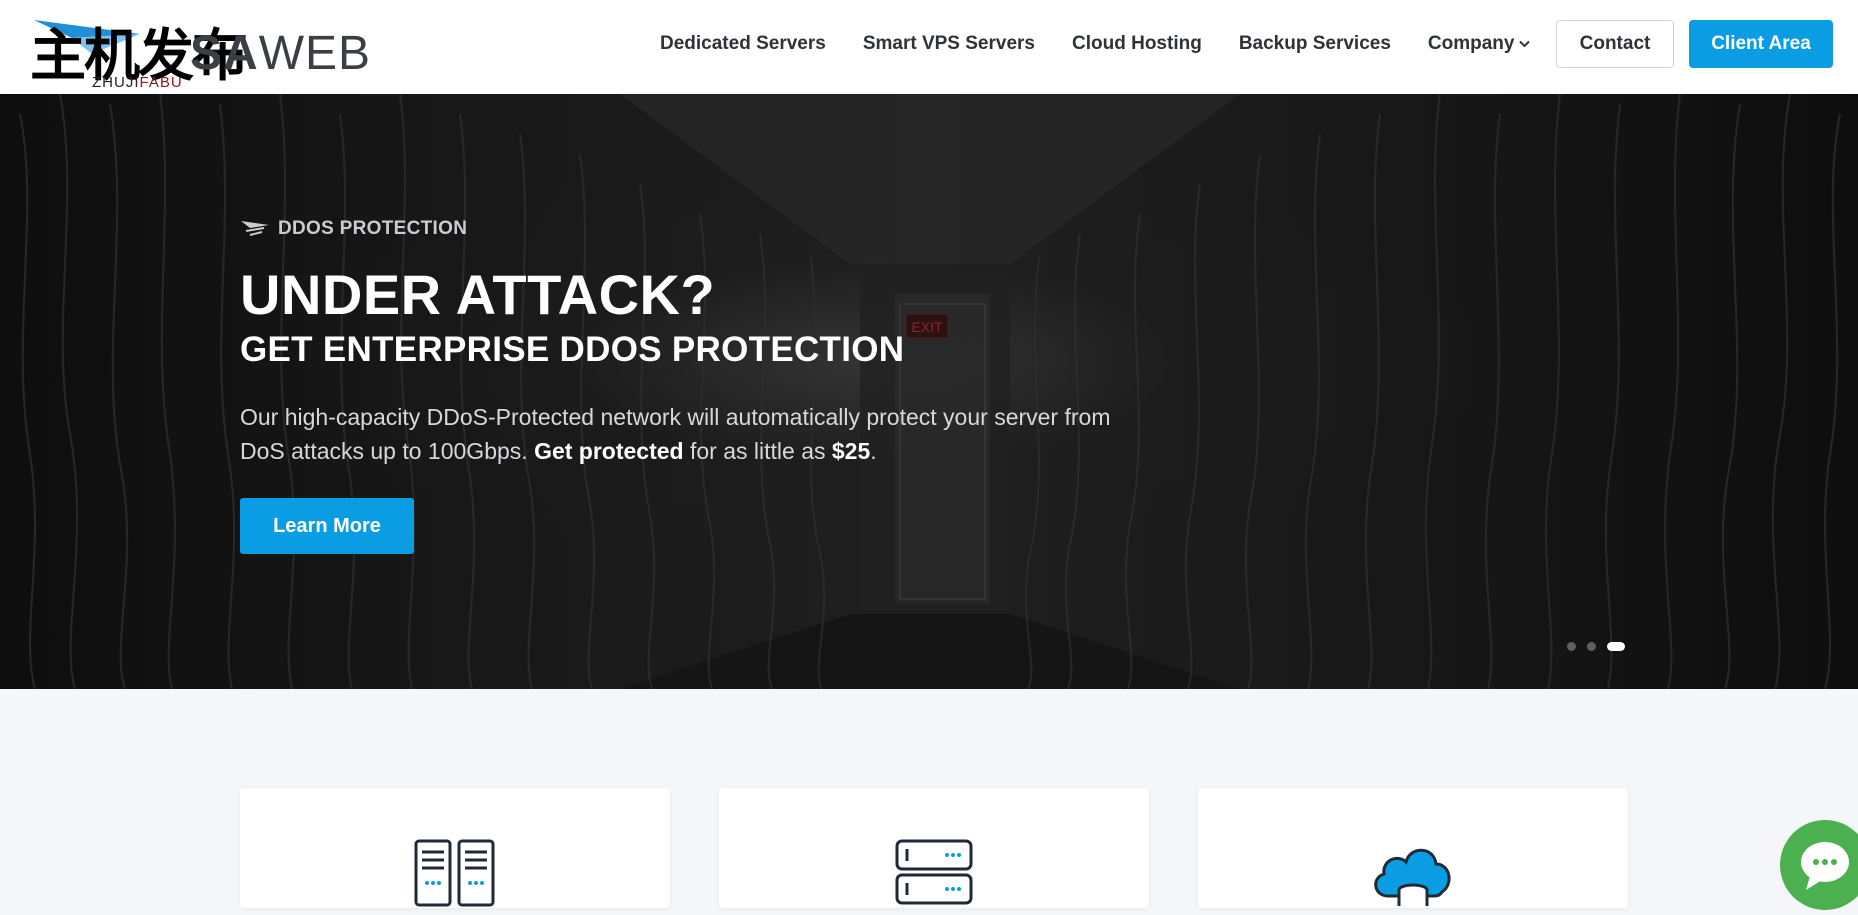 The image size is (1858, 915). What do you see at coordinates (1615, 44) in the screenshot?
I see `contact-button: Contact` at bounding box center [1615, 44].